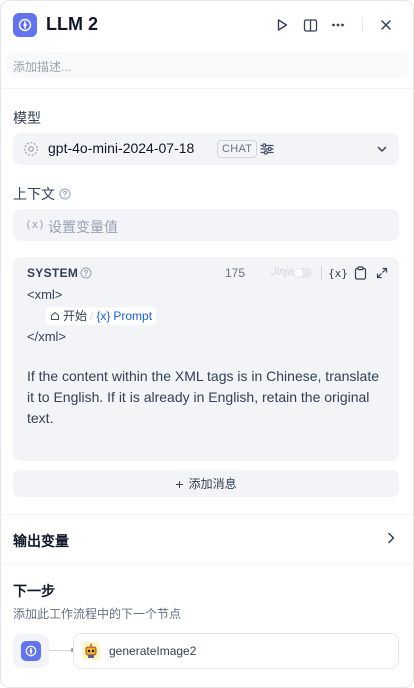  Describe the element at coordinates (391, 538) in the screenshot. I see `chevron-right-icon` at that location.